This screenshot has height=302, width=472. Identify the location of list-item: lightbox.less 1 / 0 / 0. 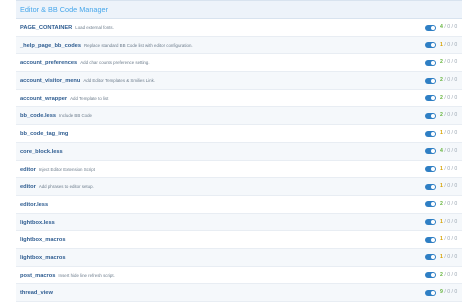
(239, 222).